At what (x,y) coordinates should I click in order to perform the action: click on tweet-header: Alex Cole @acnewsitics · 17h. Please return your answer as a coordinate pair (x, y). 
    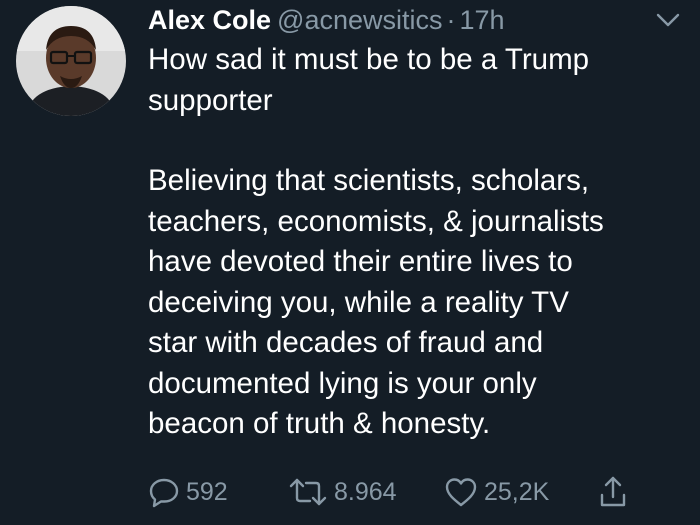
    Looking at the image, I should click on (326, 20).